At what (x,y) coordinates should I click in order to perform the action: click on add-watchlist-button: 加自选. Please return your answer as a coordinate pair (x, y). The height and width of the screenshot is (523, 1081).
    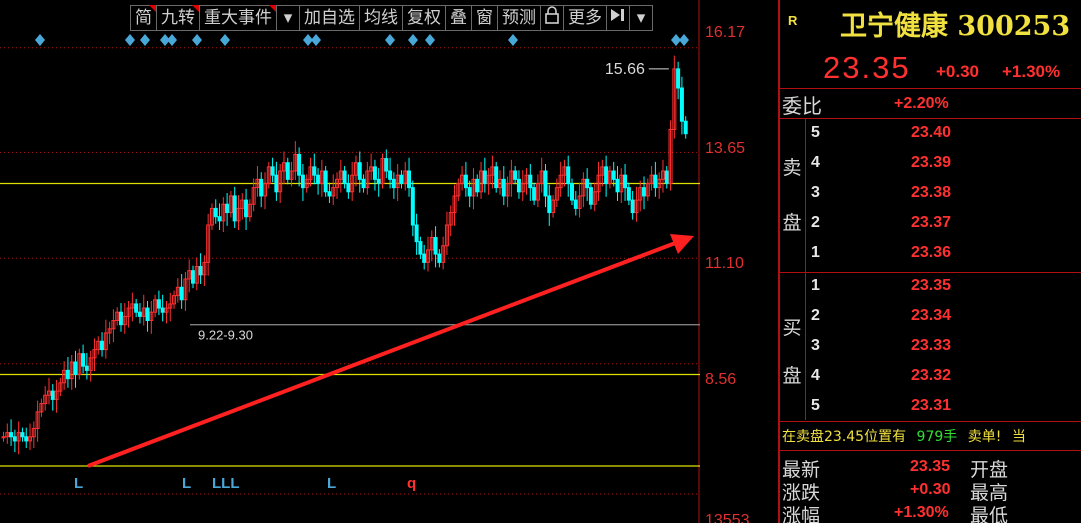
    Looking at the image, I should click on (329, 18).